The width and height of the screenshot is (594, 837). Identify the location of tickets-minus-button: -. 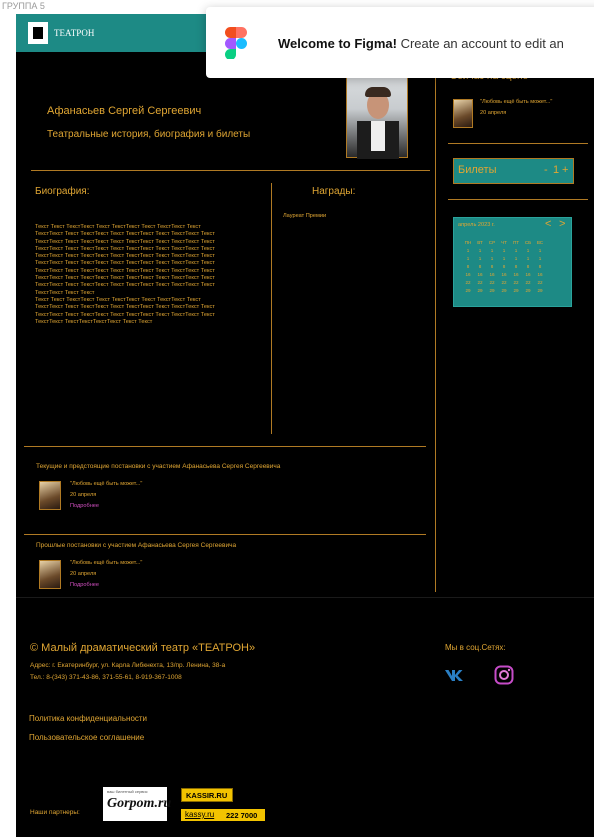
(546, 170).